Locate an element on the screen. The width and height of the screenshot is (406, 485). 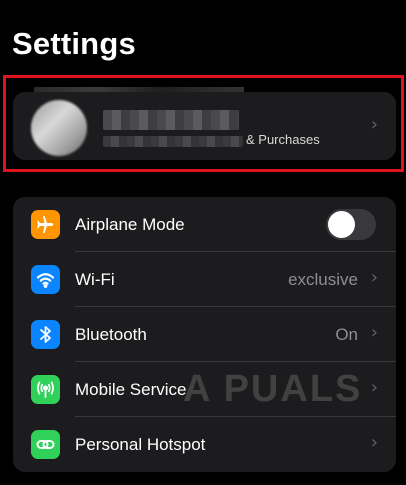
avatar is located at coordinates (59, 128).